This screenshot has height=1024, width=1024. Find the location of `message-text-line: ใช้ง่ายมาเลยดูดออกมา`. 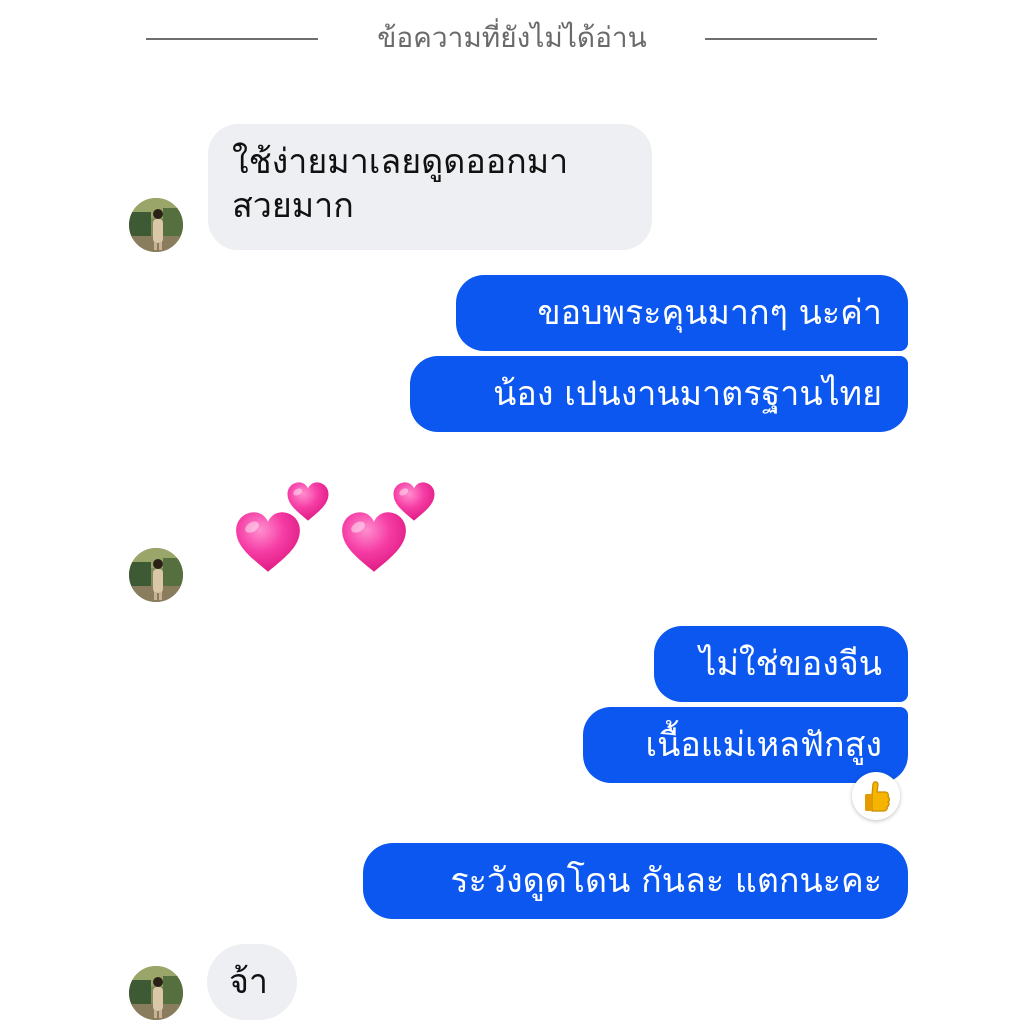

message-text-line: ใช้ง่ายมาเลยดูดออกมา is located at coordinates (400, 162).